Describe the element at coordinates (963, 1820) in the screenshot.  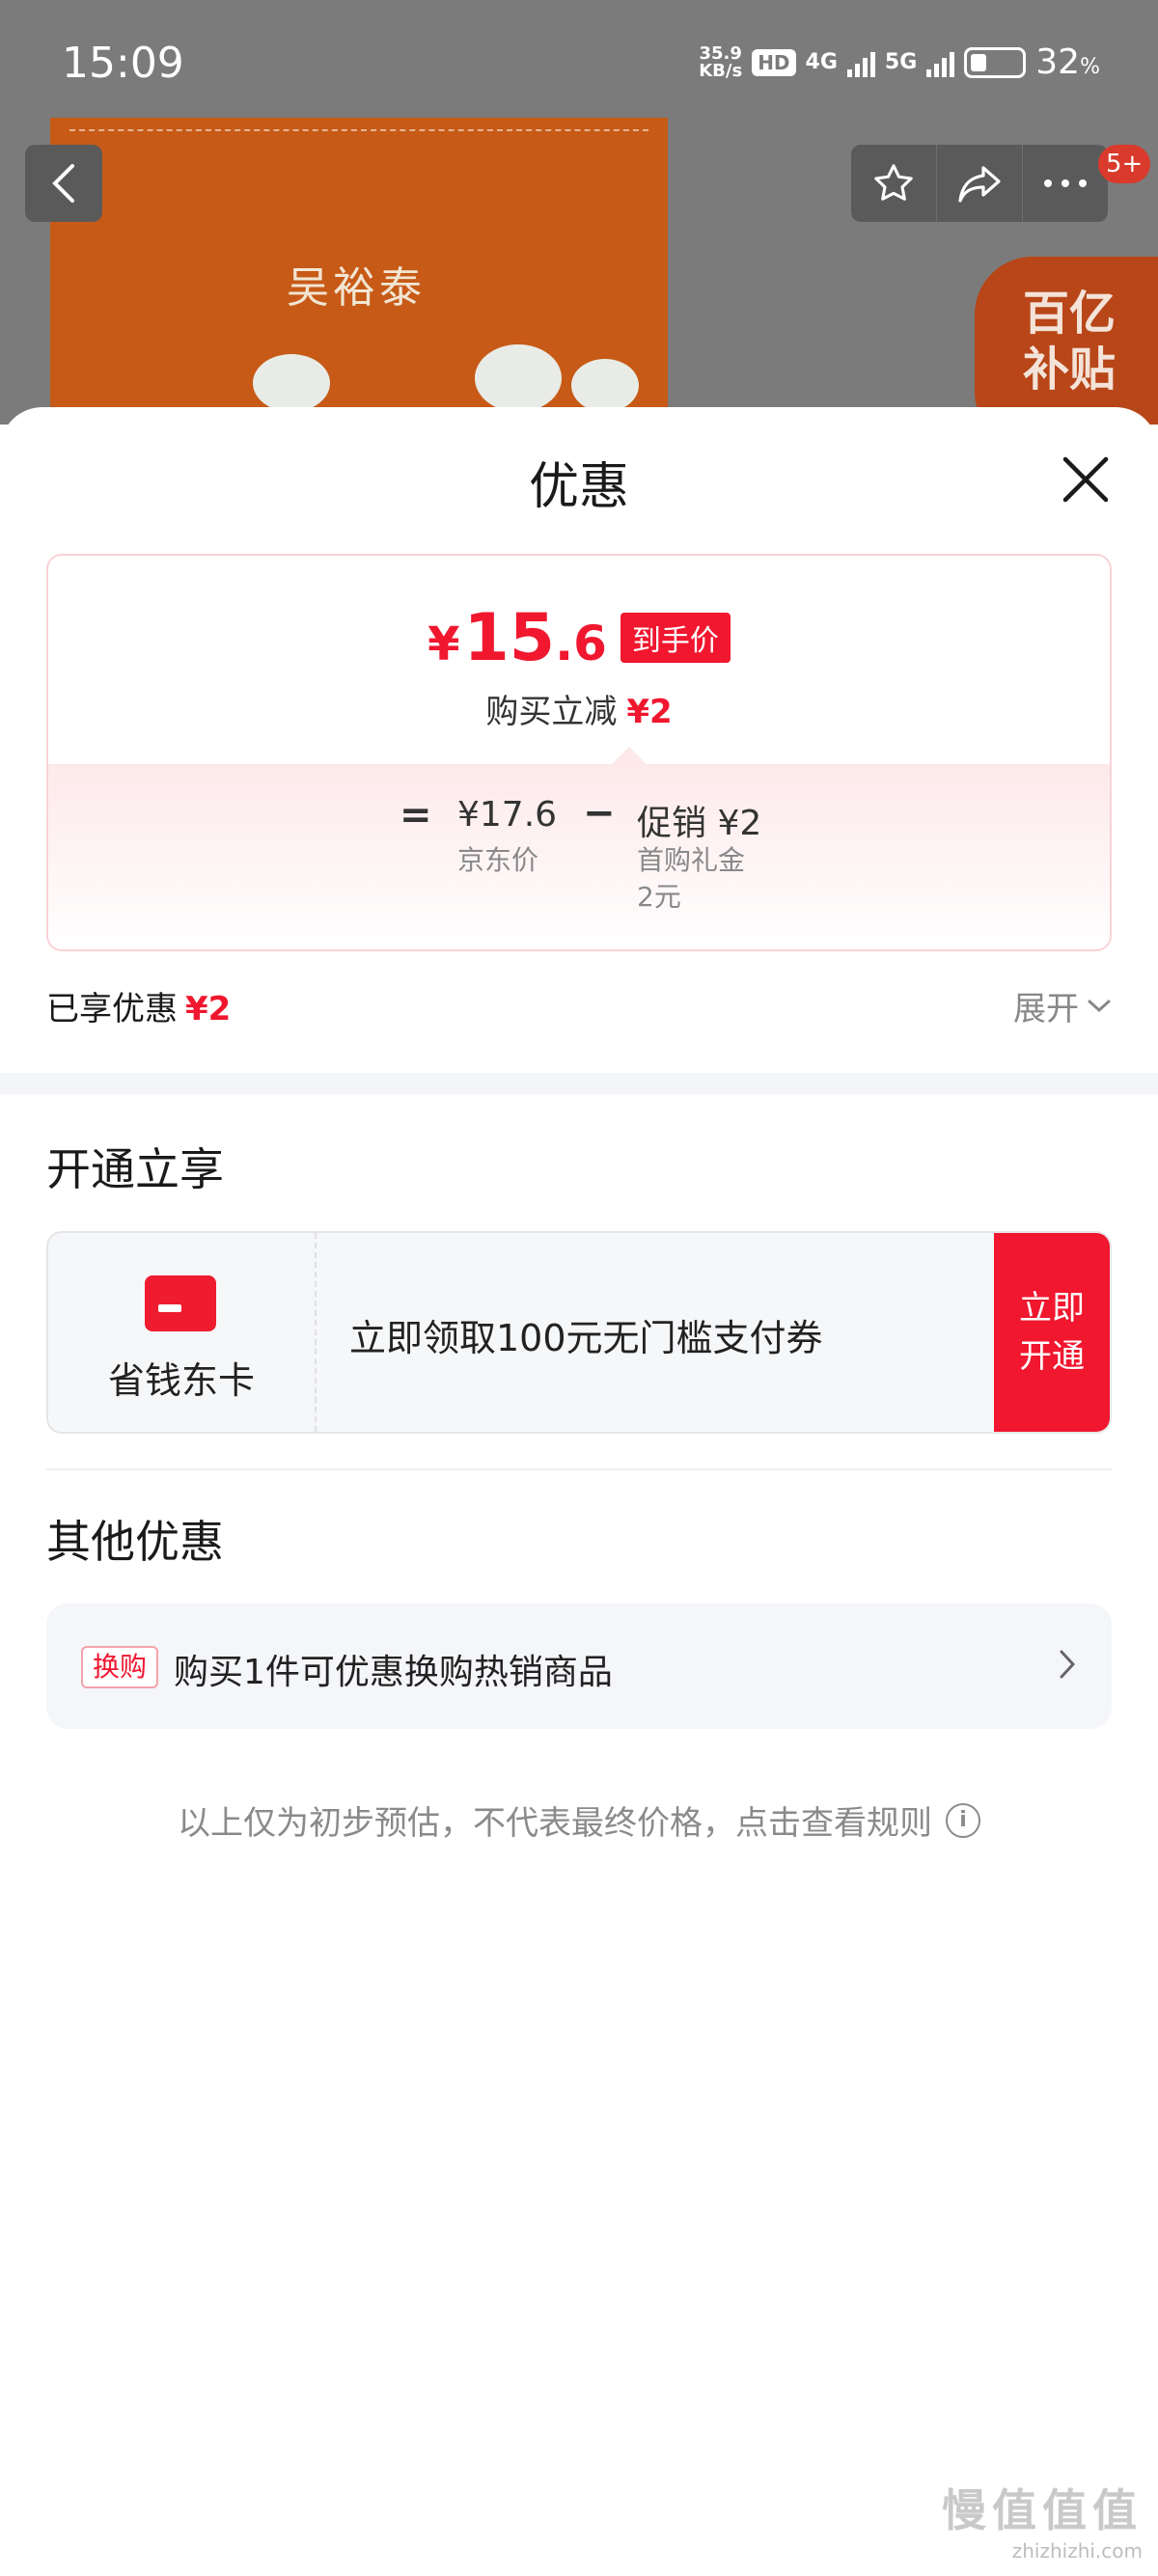
I see `info-icon: i` at that location.